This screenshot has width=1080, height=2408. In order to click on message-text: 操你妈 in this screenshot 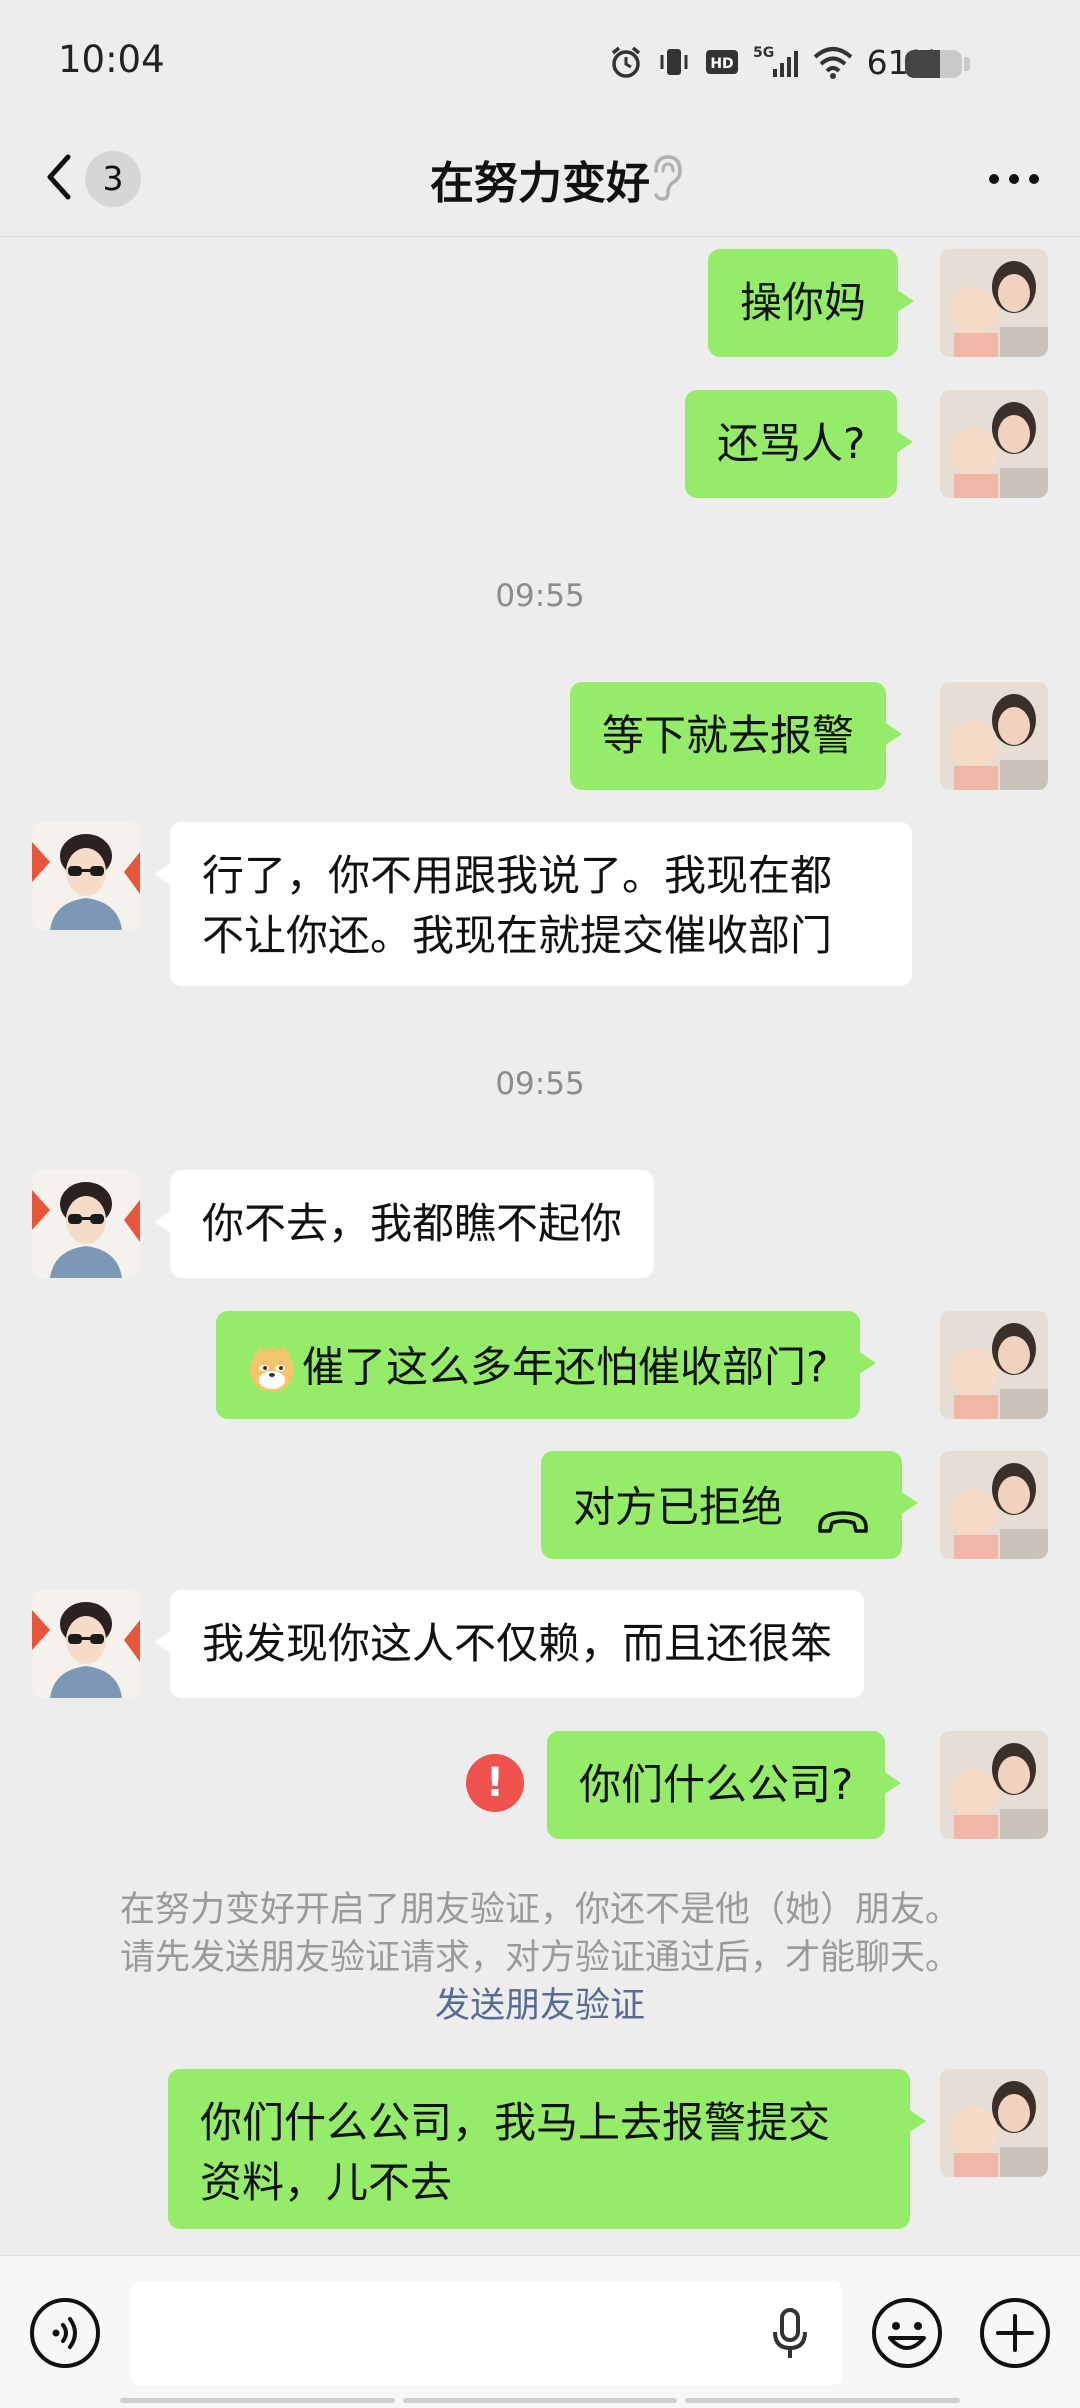, I will do `click(803, 302)`.